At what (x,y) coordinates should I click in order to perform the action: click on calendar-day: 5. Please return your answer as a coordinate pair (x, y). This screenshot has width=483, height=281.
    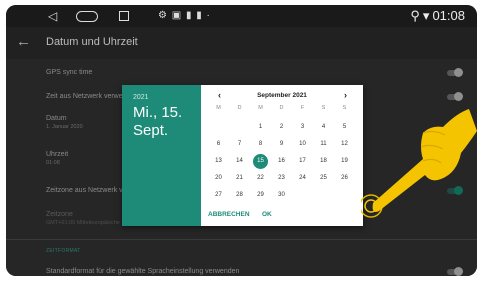
    Looking at the image, I should click on (344, 127).